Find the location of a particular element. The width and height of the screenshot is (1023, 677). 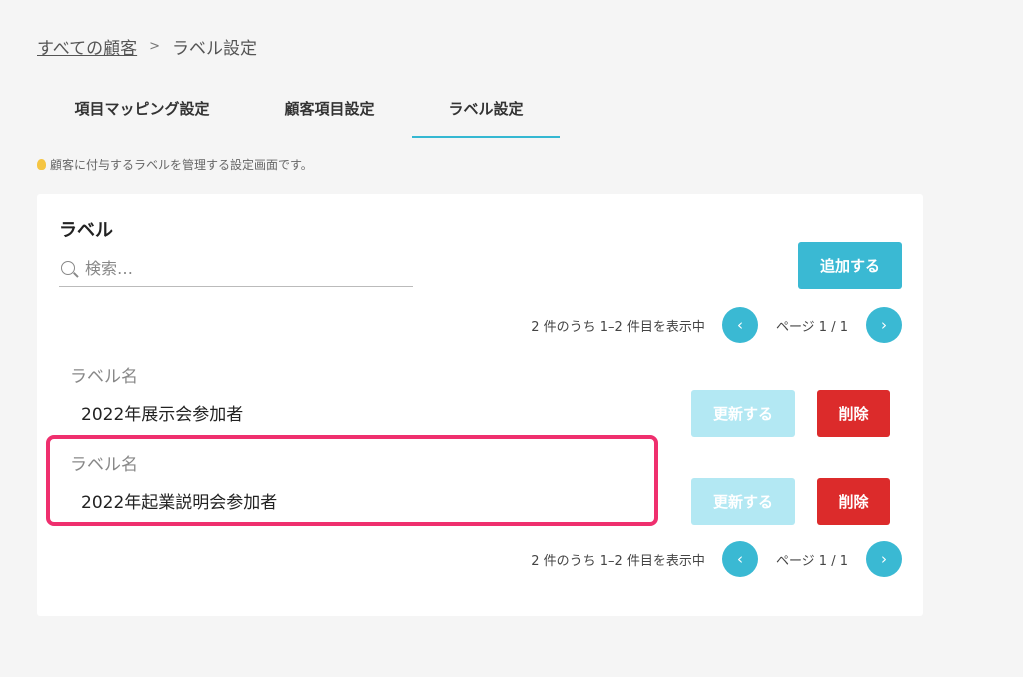

breadcrumb-all-customers-link: すべての顧客 is located at coordinates (87, 46).